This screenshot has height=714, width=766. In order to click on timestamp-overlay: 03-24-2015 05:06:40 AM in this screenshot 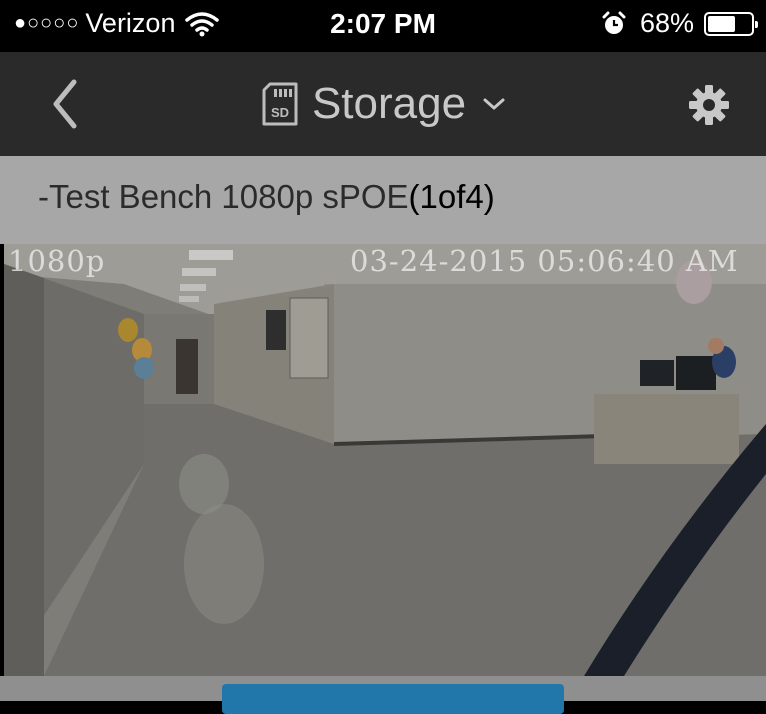, I will do `click(544, 261)`.